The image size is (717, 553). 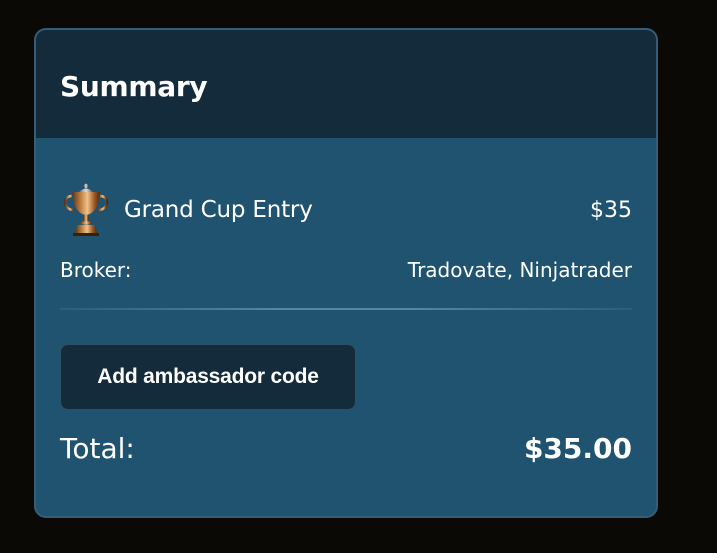 What do you see at coordinates (208, 377) in the screenshot?
I see `add-ambassador-code-button: Add ambassador code` at bounding box center [208, 377].